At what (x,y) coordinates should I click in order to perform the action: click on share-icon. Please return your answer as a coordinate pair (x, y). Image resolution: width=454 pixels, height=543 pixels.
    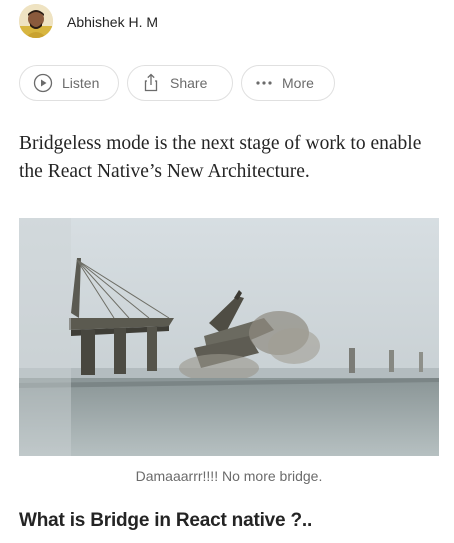
    Looking at the image, I should click on (151, 83).